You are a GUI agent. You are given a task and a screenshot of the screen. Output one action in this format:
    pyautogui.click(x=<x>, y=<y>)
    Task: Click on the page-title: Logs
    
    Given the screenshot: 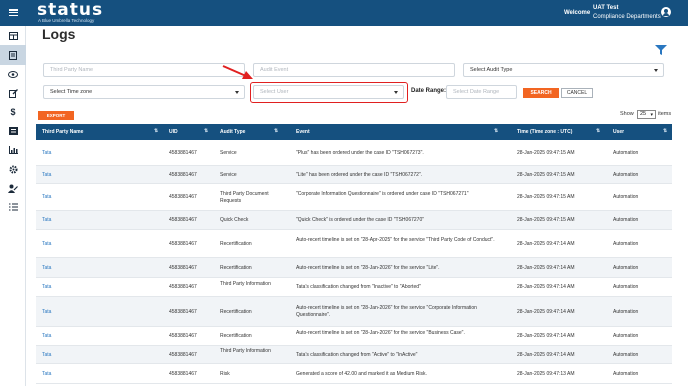 What is the action you would take?
    pyautogui.click(x=59, y=34)
    